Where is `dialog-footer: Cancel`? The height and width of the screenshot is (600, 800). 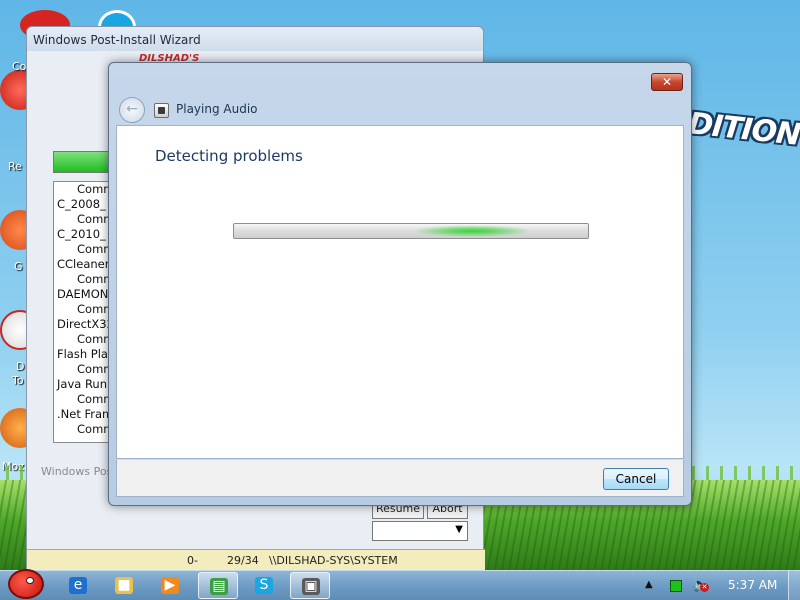 dialog-footer: Cancel is located at coordinates (400, 478).